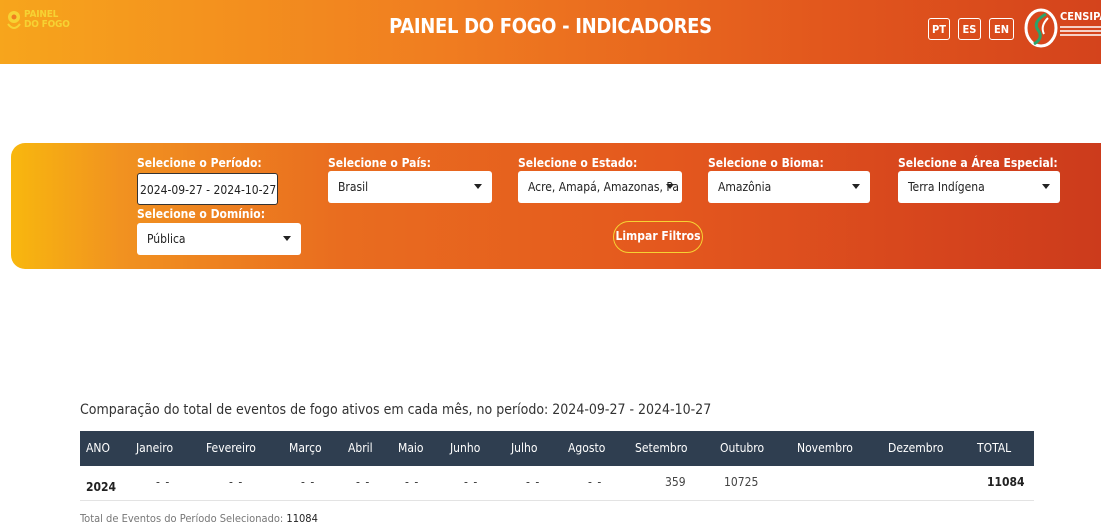 This screenshot has height=525, width=1101. Describe the element at coordinates (465, 448) in the screenshot. I see `col-header-junho: Junho` at that location.